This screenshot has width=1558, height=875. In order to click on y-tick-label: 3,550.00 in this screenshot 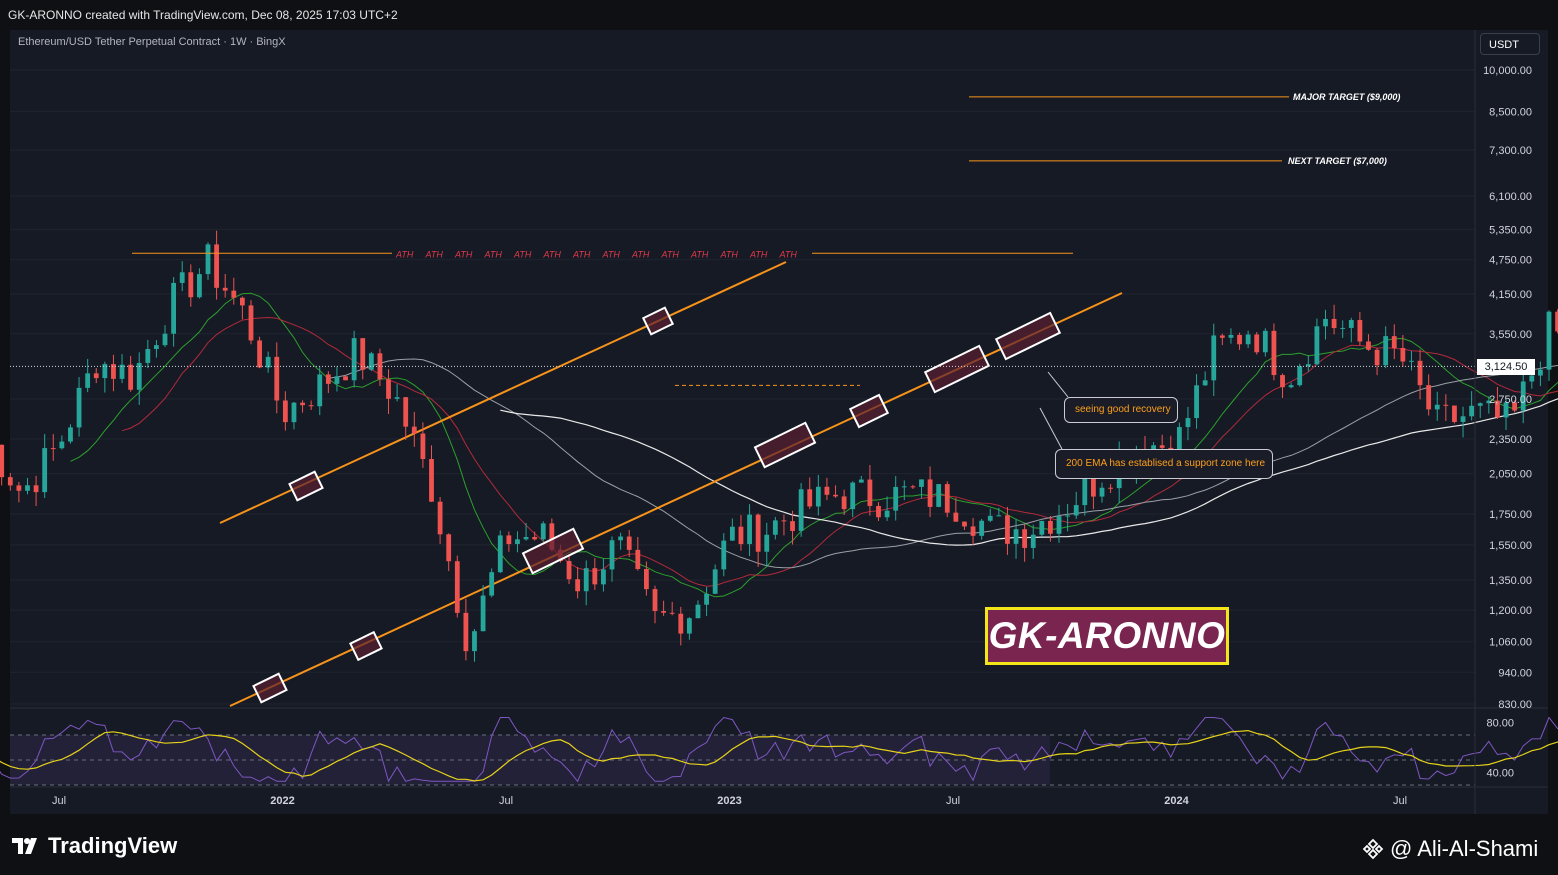, I will do `click(1510, 335)`.